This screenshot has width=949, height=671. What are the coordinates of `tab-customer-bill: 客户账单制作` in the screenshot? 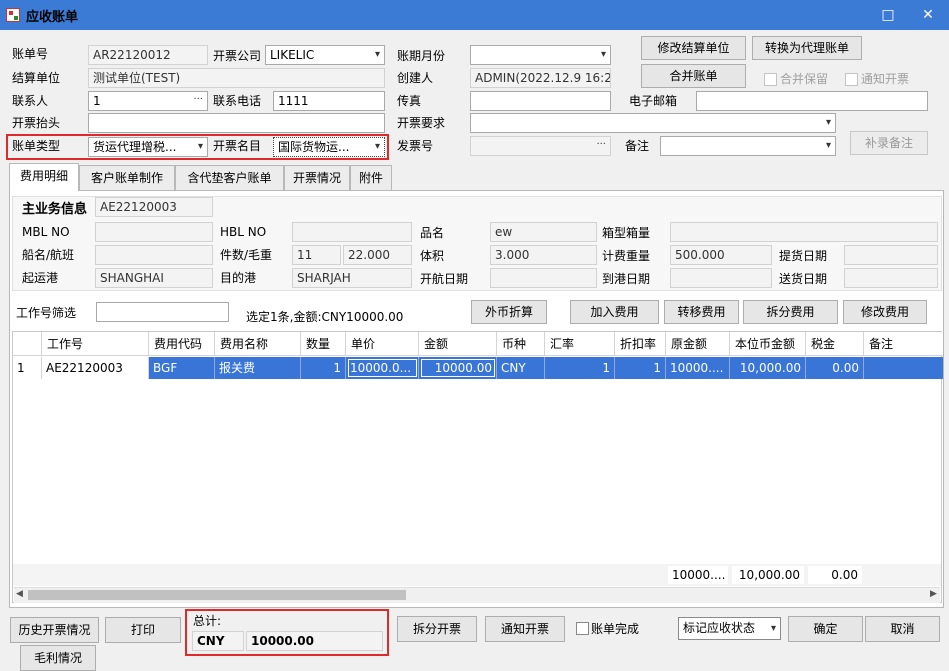 It's located at (127, 178).